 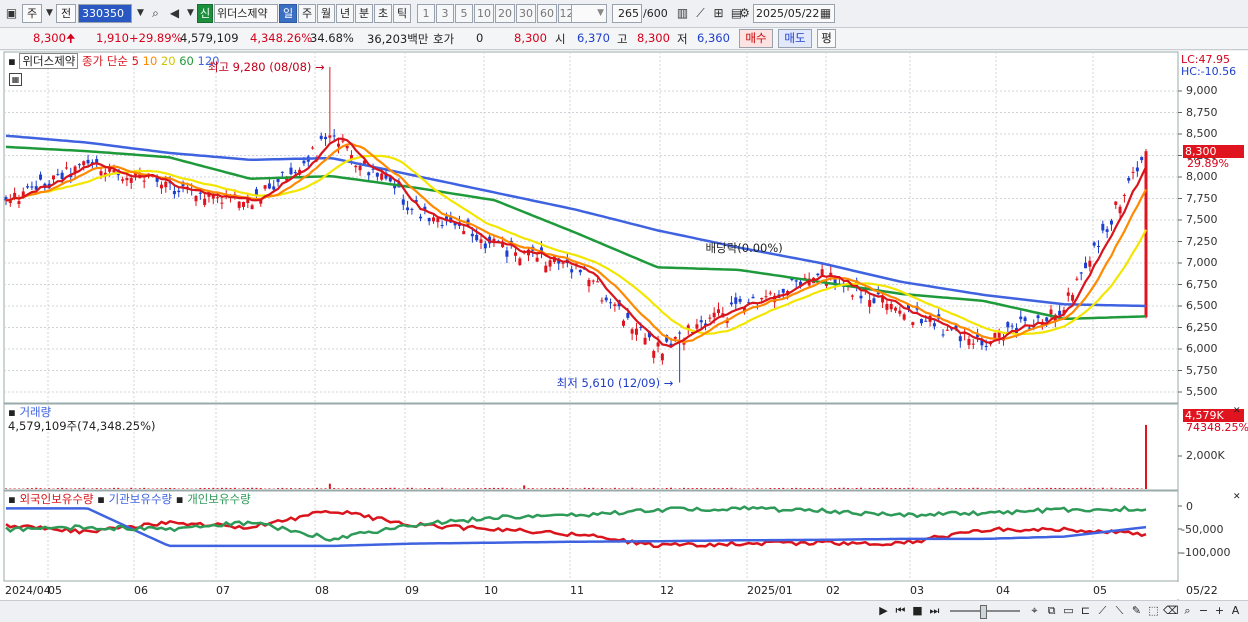 I want to click on period-tab: 주, so click(x=307, y=13).